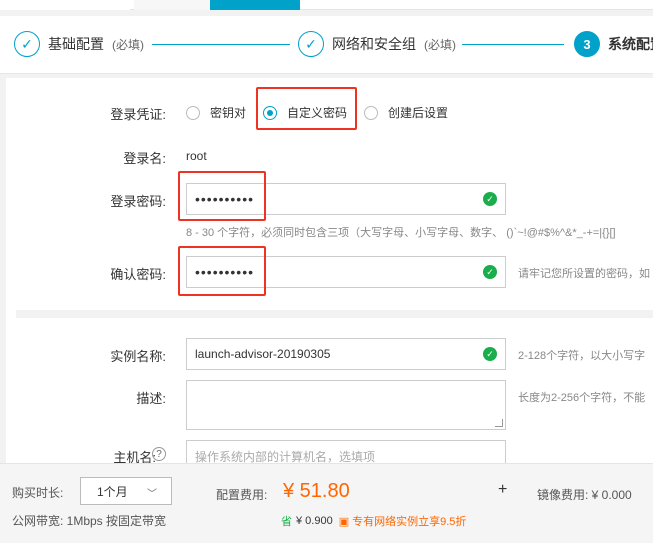 This screenshot has width=653, height=543. I want to click on bandwidth-info: 公网带宽: 1Mbps 按固定带宽, so click(89, 521).